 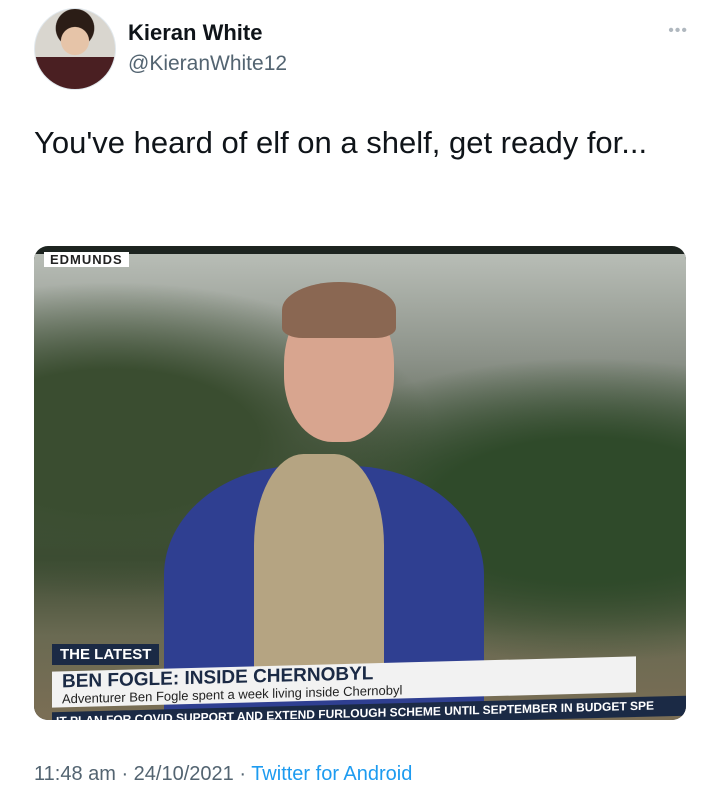 I want to click on avatar, so click(x=75, y=49).